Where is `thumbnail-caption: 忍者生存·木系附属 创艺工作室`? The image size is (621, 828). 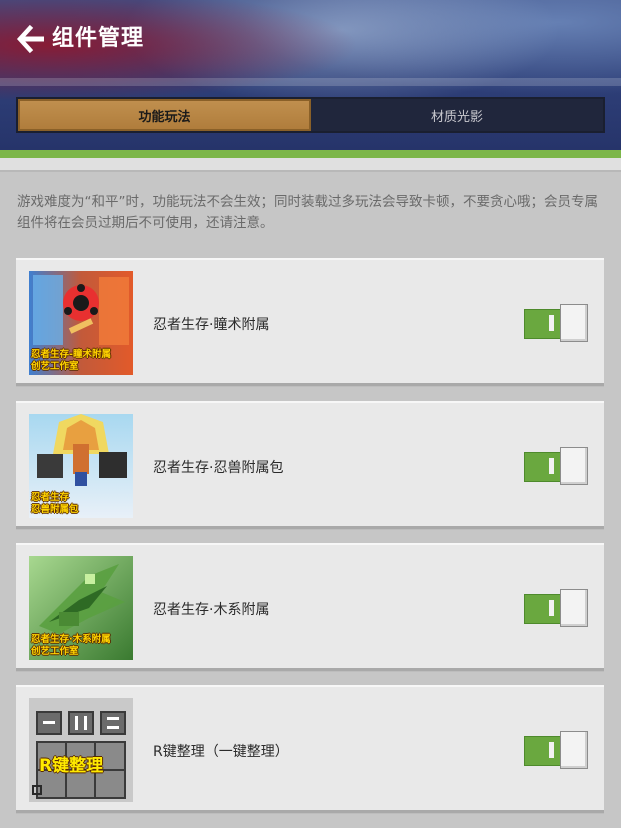
thumbnail-caption: 忍者生存·木系附属 创艺工作室 is located at coordinates (71, 646).